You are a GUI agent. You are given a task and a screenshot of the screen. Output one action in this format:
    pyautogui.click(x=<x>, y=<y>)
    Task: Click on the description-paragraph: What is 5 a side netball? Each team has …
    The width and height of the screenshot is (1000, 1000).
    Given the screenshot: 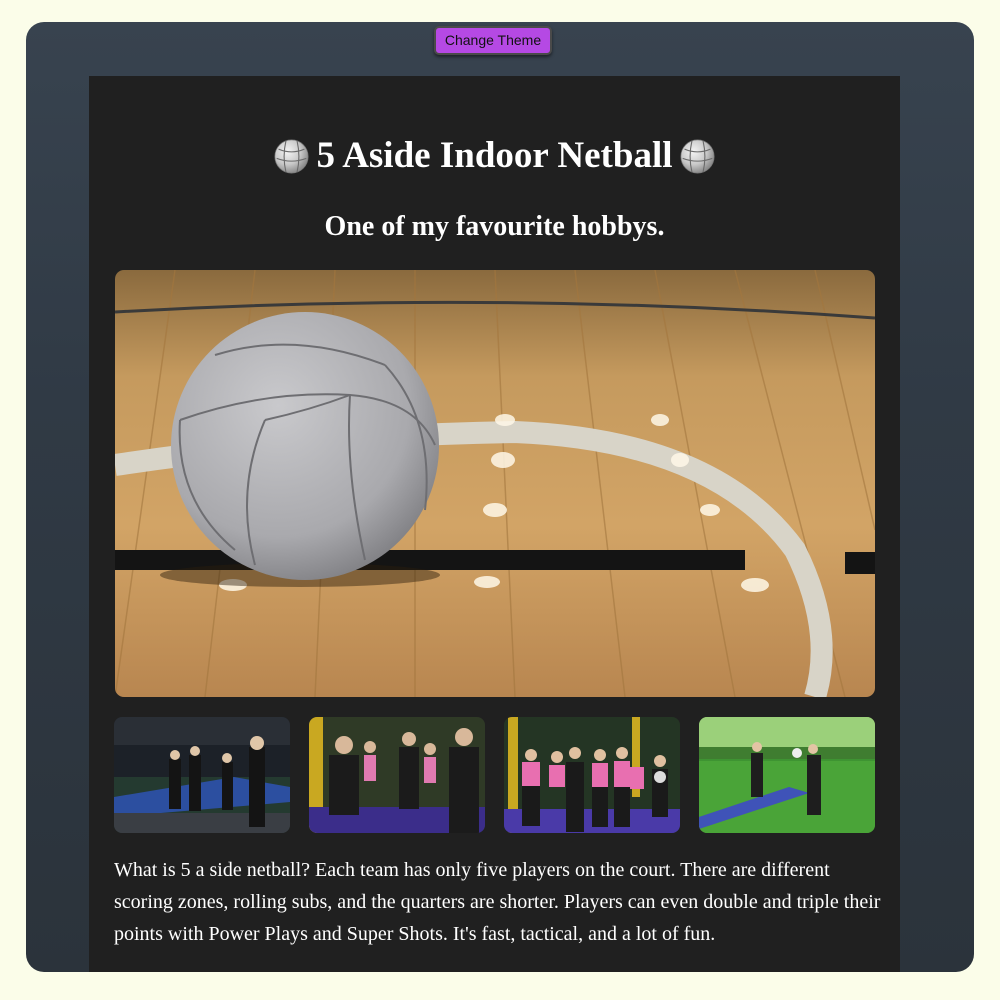 What is the action you would take?
    pyautogui.click(x=497, y=902)
    